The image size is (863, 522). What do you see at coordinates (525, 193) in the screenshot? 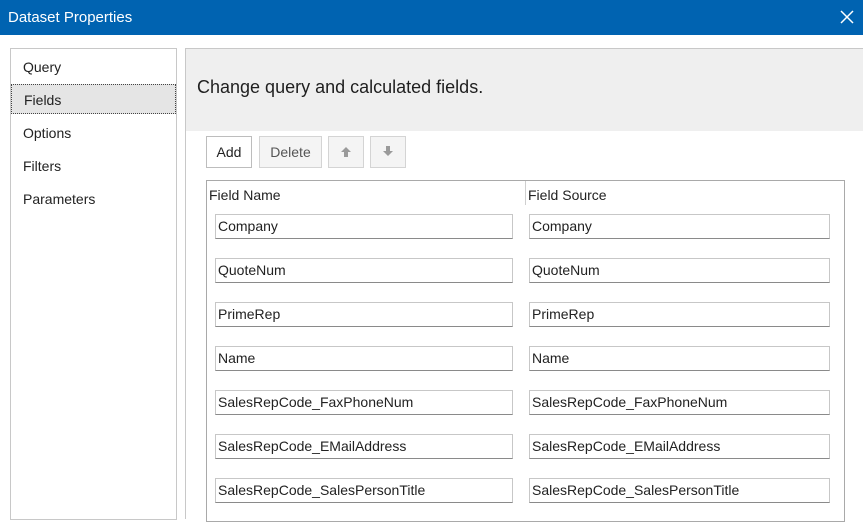
I see `column-separator` at bounding box center [525, 193].